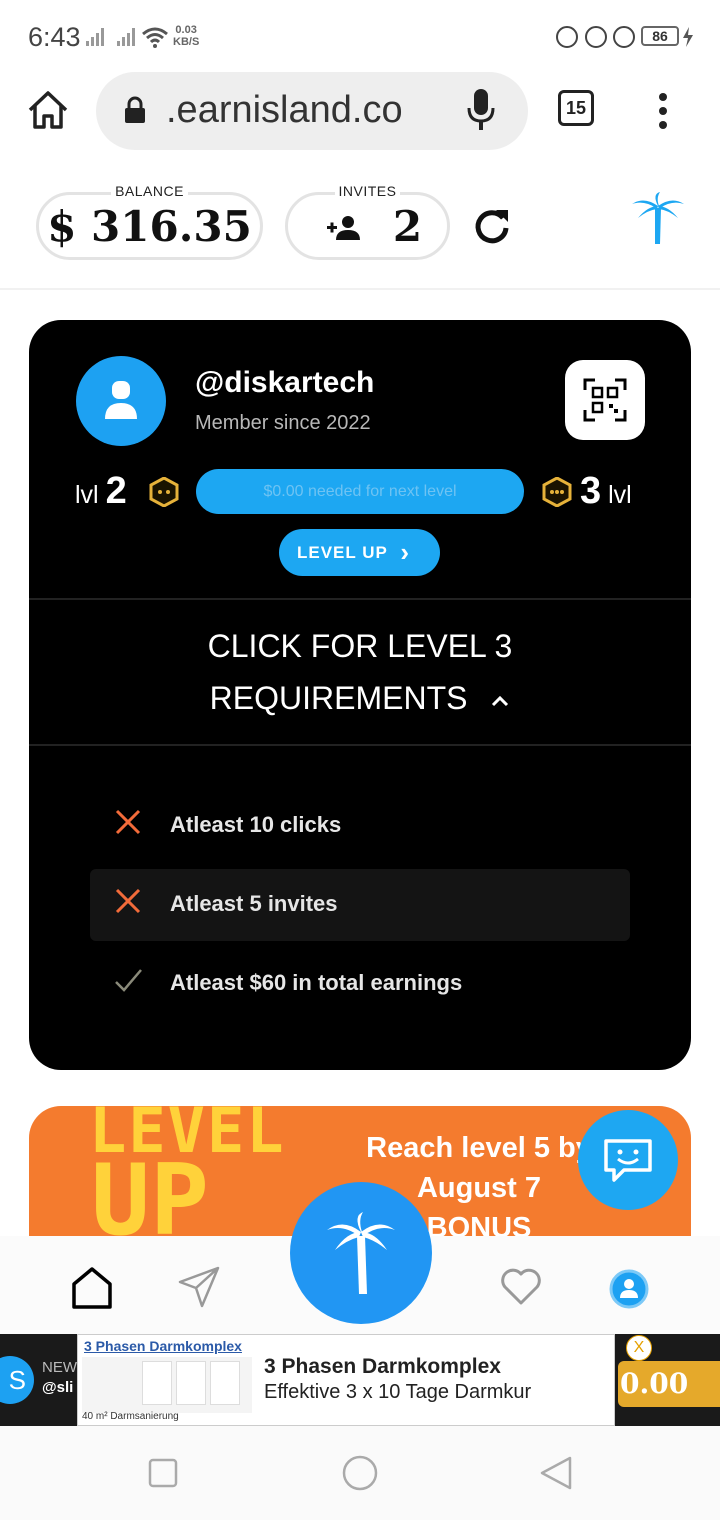  Describe the element at coordinates (481, 110) in the screenshot. I see `microphone-icon` at that location.